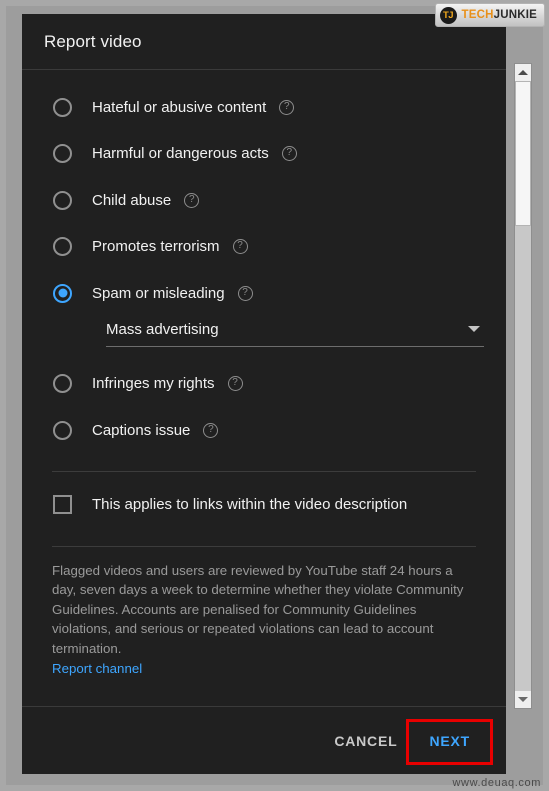  I want to click on radio-option-label: Promotes terrorism, so click(156, 247).